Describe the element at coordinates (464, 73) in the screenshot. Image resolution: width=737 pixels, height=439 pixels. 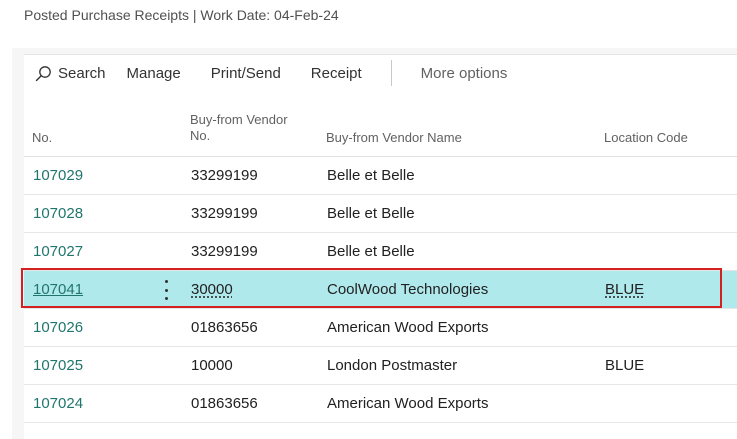
I see `more-options-button: More options` at that location.